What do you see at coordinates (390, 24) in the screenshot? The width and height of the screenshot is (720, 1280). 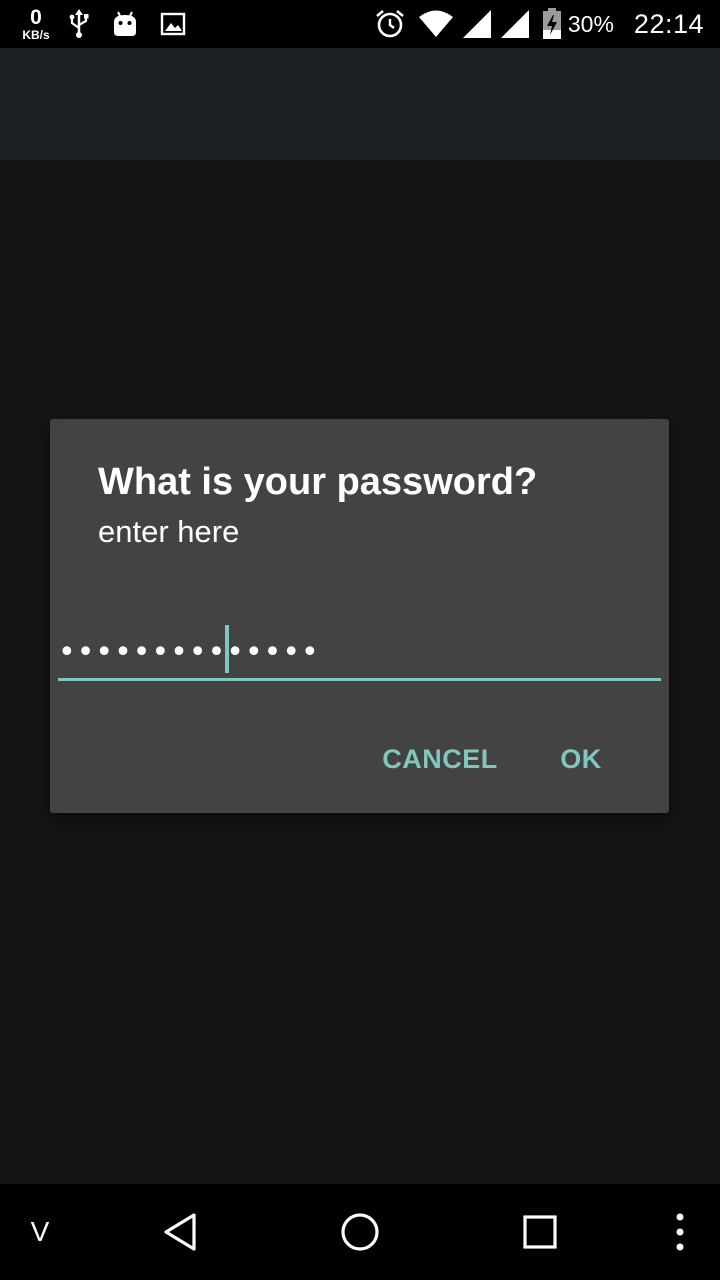 I see `alarm-icon` at bounding box center [390, 24].